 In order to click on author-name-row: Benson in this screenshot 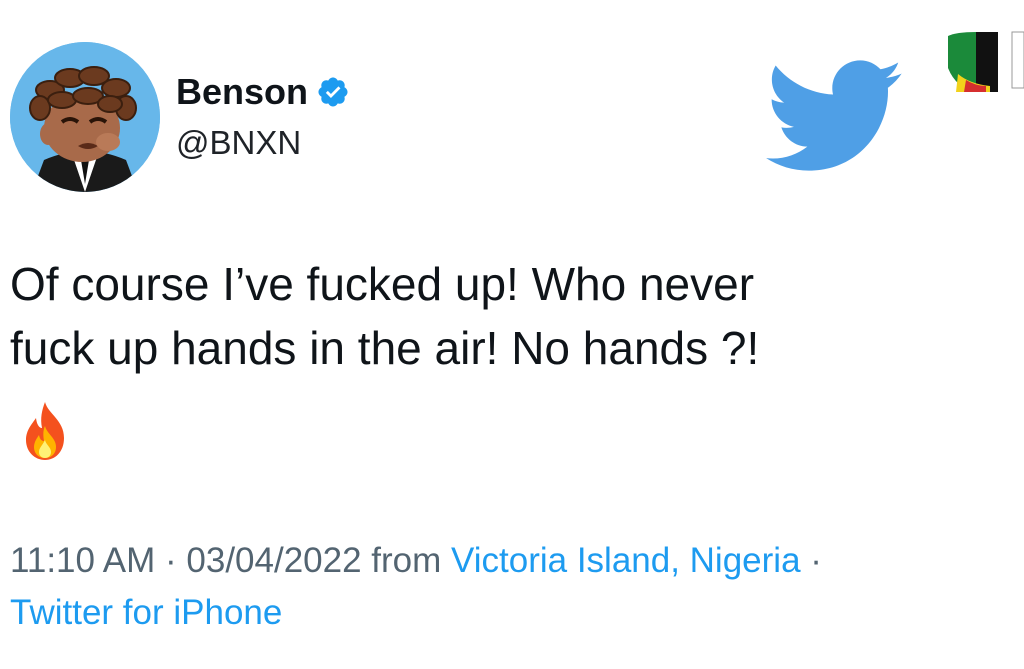, I will do `click(263, 92)`.